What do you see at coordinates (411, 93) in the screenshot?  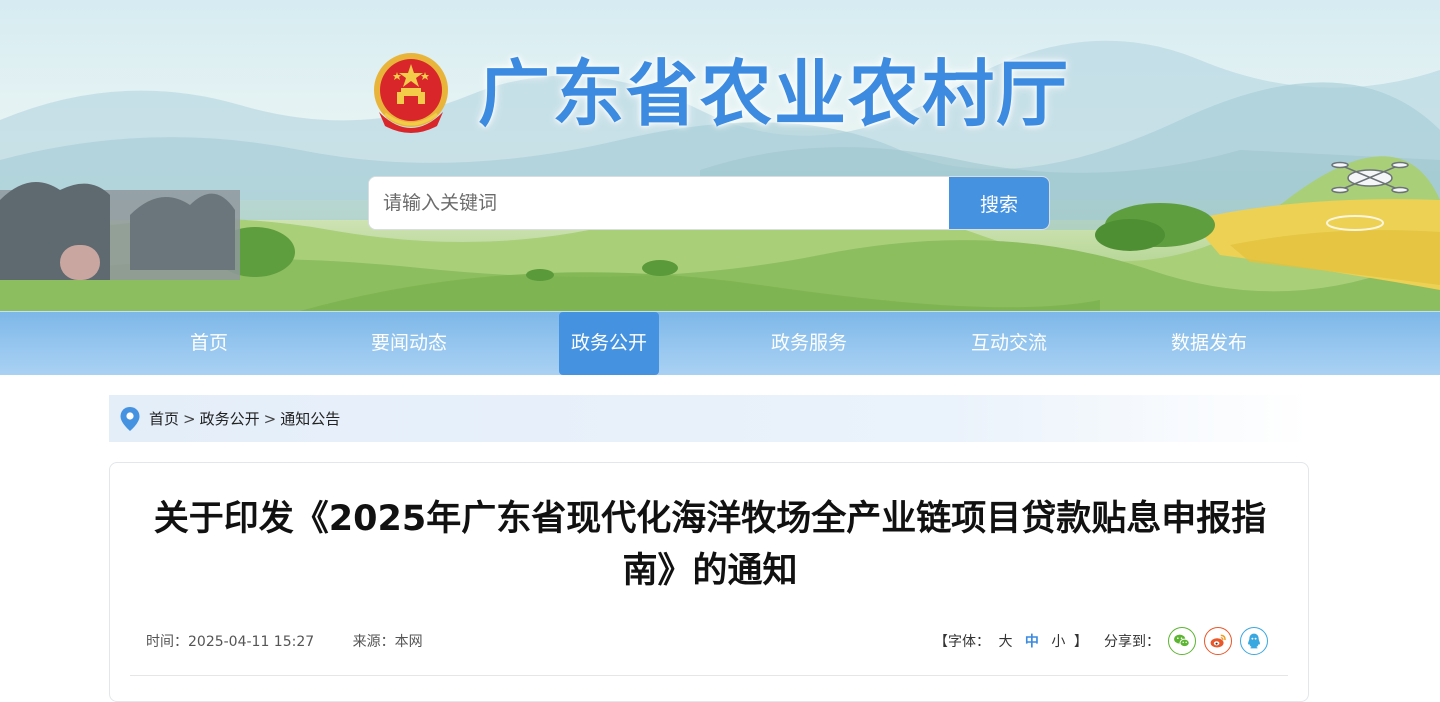 I see `national-emblem-icon` at bounding box center [411, 93].